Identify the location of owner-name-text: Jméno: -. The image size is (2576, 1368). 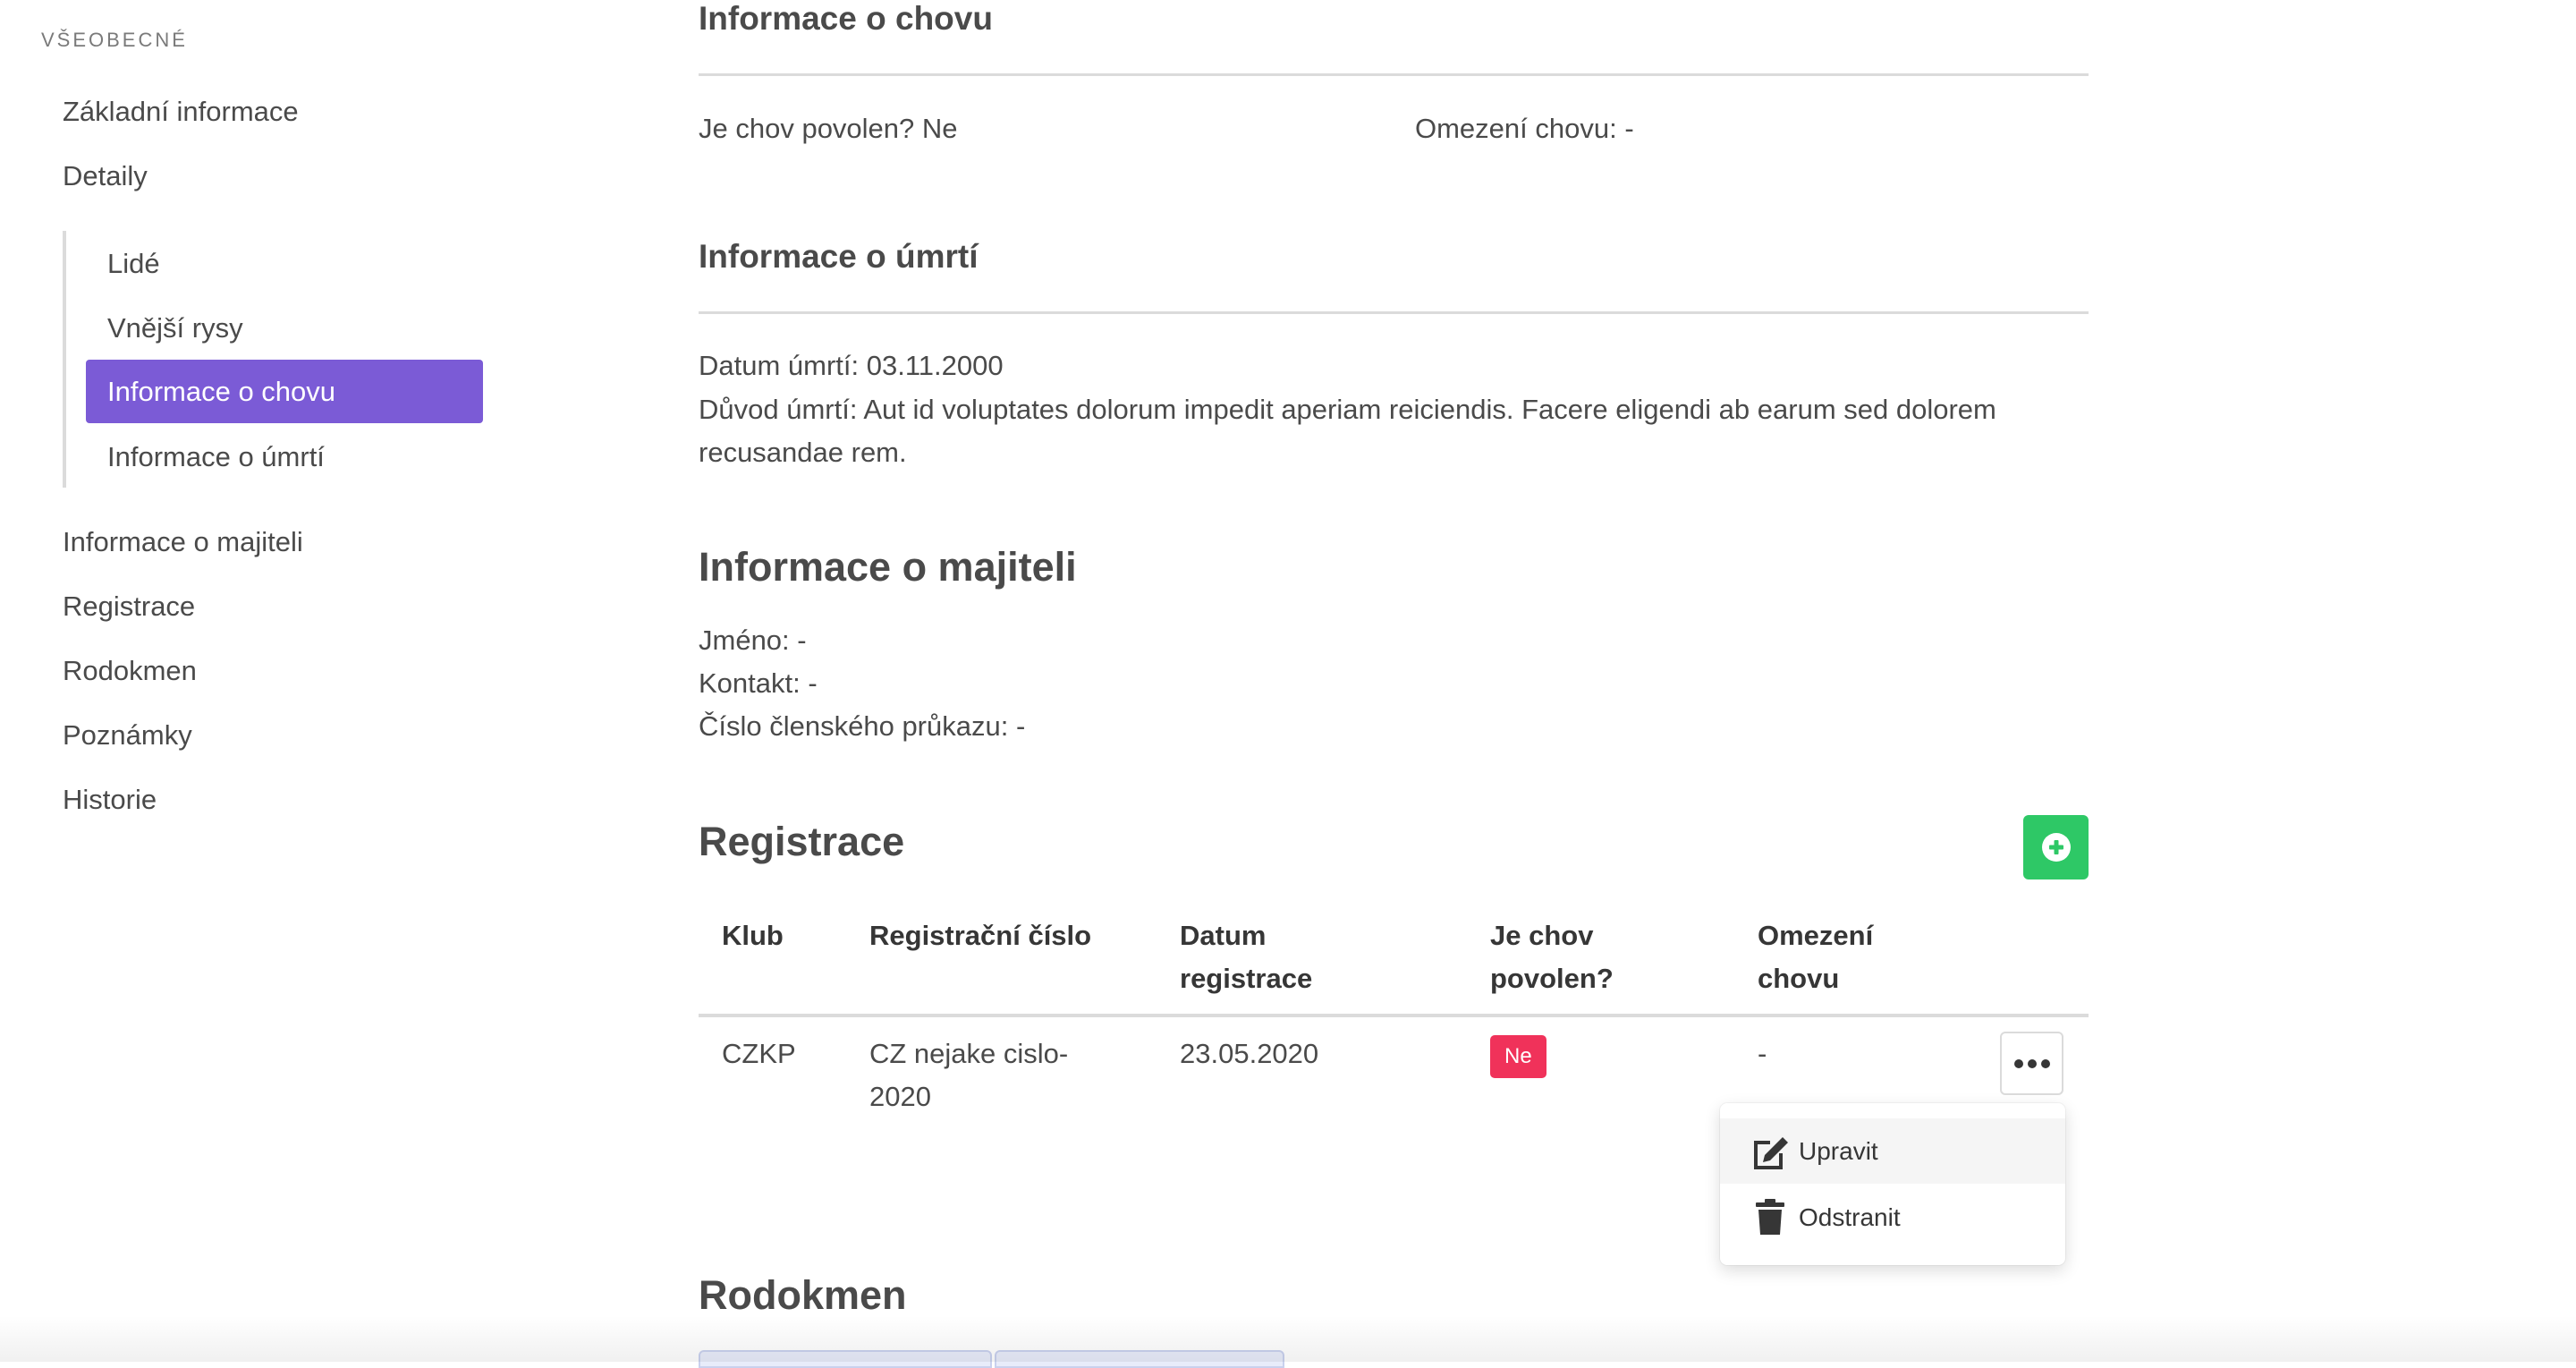
(753, 640).